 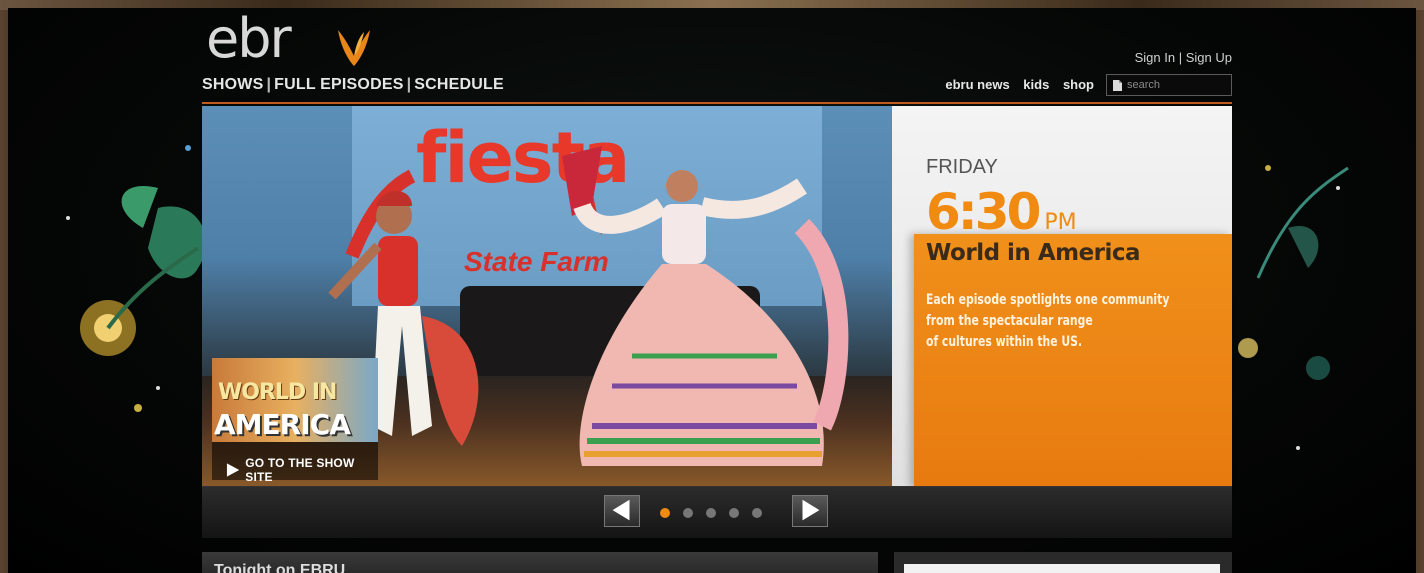 I want to click on show-description-line: from the spectacular range, so click(x=1009, y=321).